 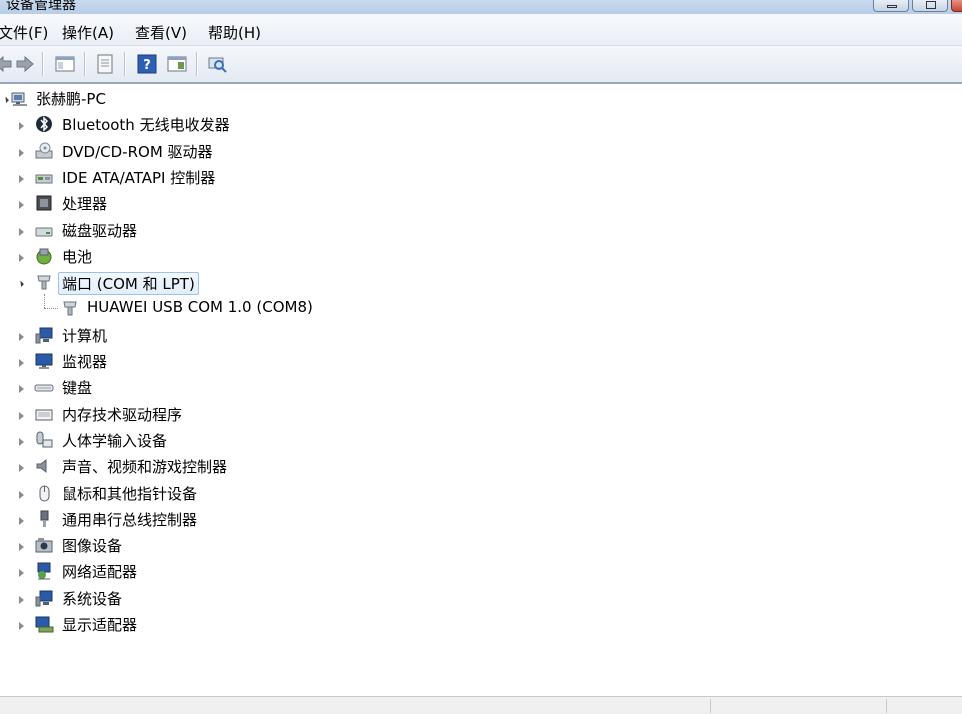 I want to click on tree-item-label: 磁盘驱动器, so click(x=99, y=230).